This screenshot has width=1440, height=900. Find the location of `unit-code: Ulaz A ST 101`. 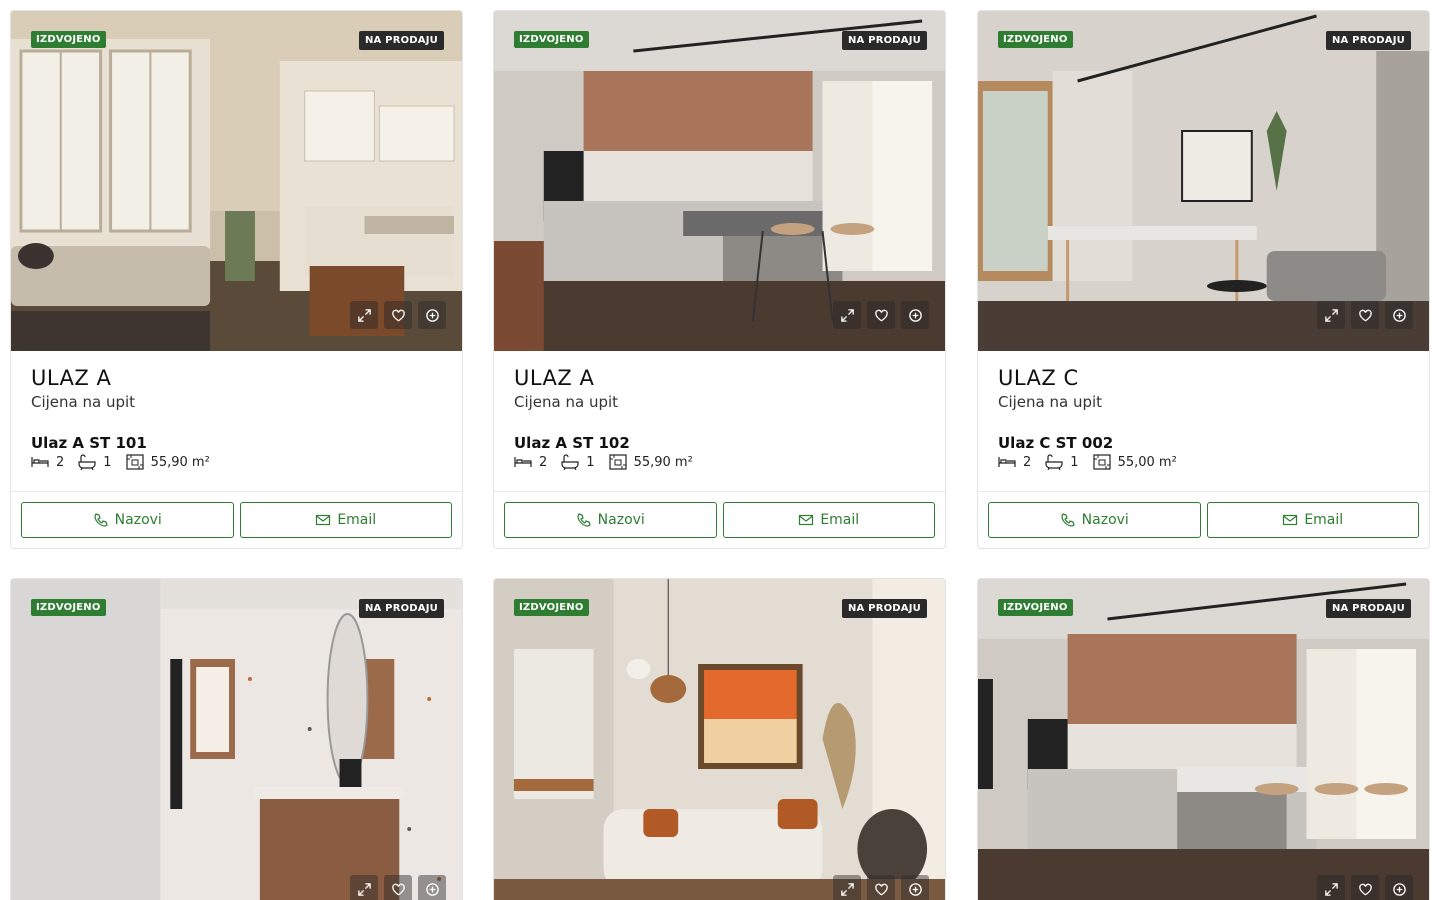

unit-code: Ulaz A ST 101 is located at coordinates (236, 443).